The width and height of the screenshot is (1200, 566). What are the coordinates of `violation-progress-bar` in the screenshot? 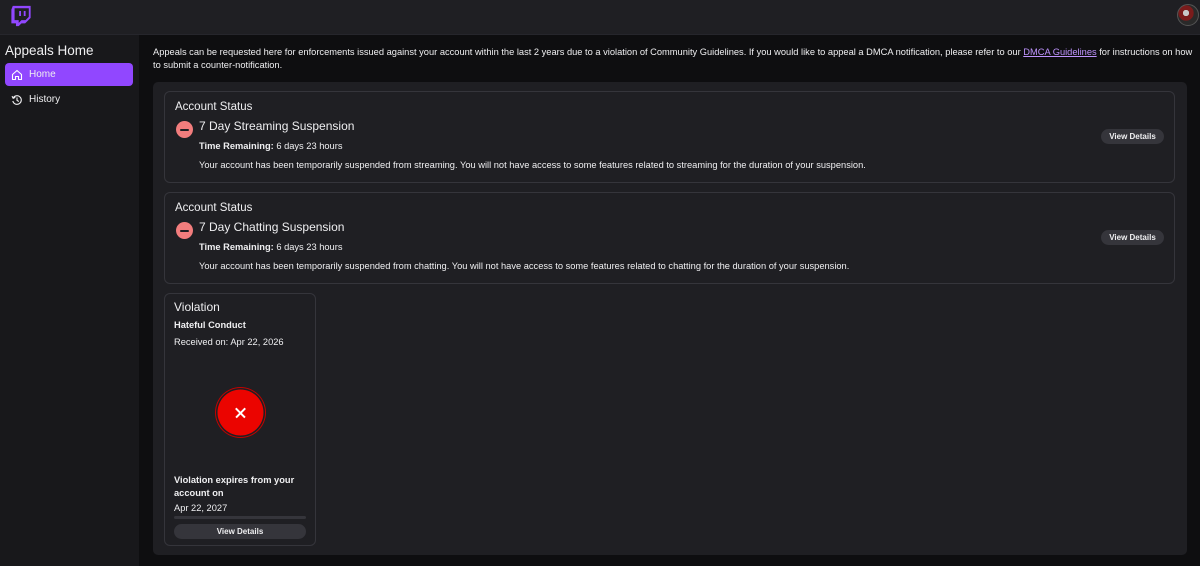 It's located at (240, 517).